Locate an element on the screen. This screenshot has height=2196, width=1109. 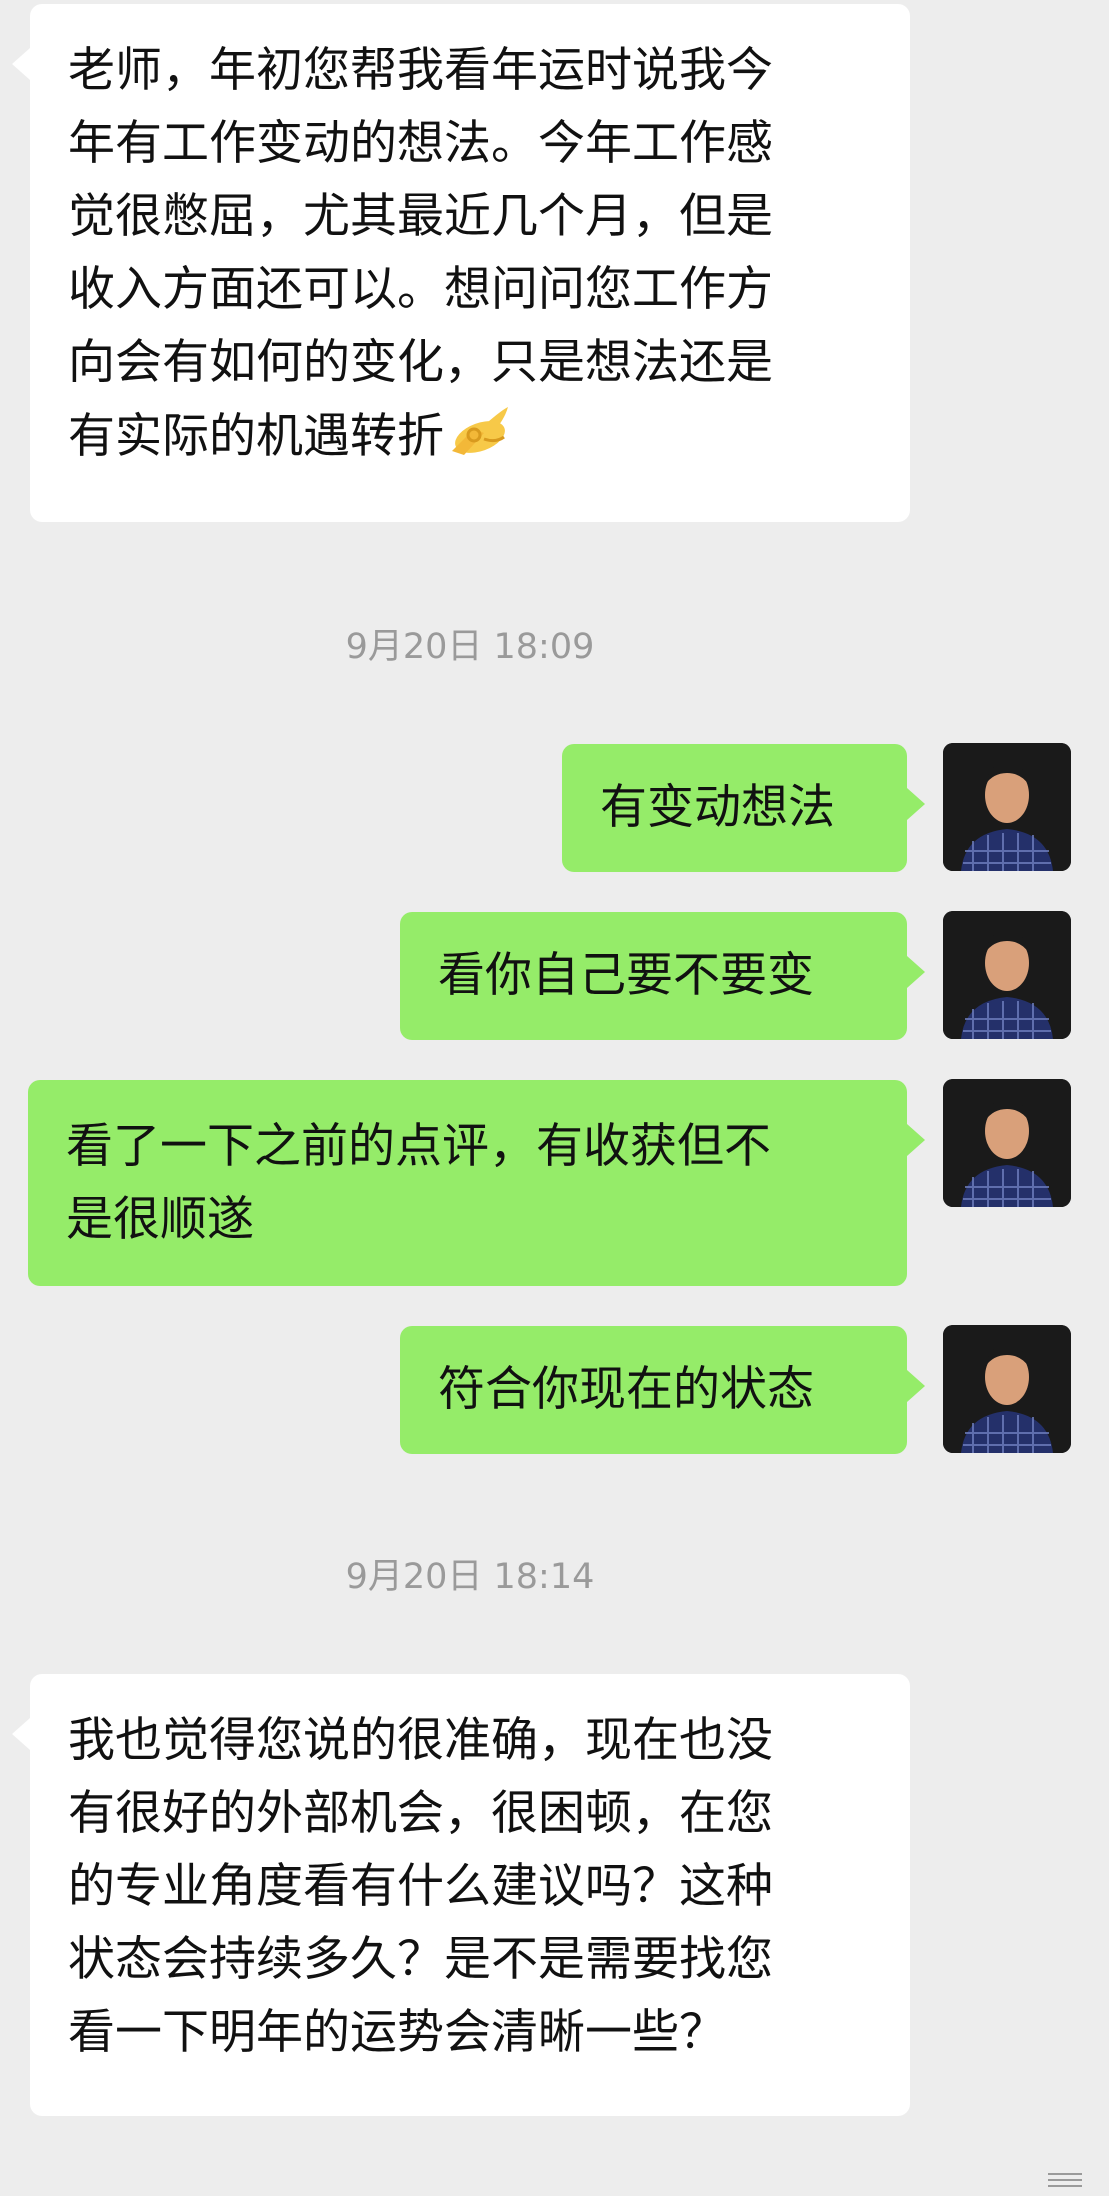
outgoing-message-5: 符合你现在的状态 is located at coordinates (662, 1390).